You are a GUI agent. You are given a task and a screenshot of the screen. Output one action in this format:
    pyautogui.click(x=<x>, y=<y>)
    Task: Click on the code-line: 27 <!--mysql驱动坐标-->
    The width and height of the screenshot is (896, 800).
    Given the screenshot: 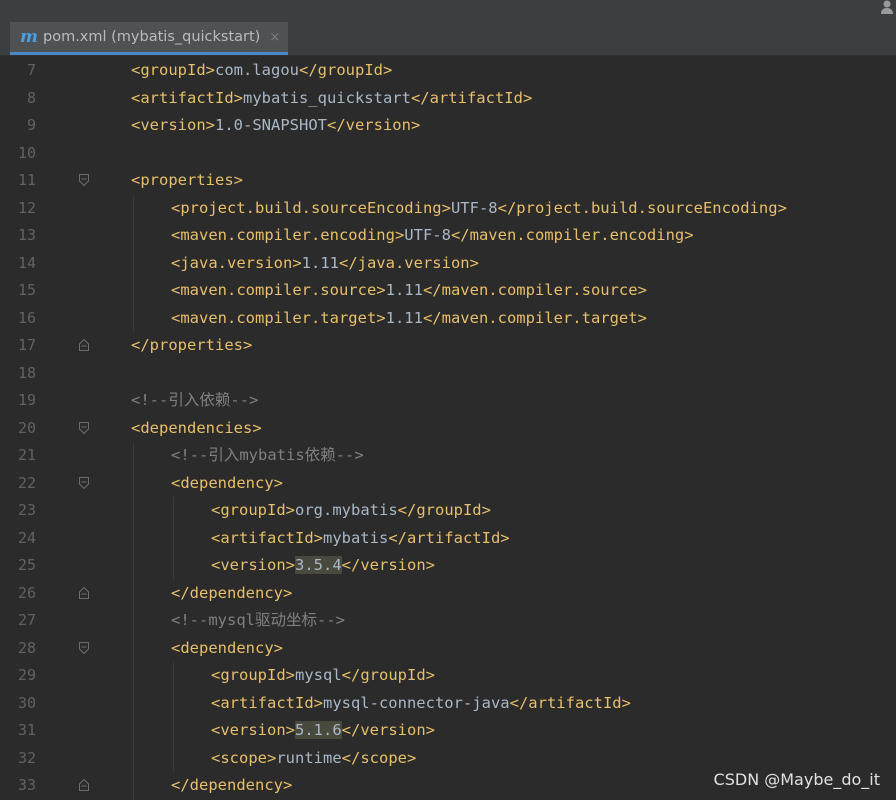 What is the action you would take?
    pyautogui.click(x=448, y=621)
    